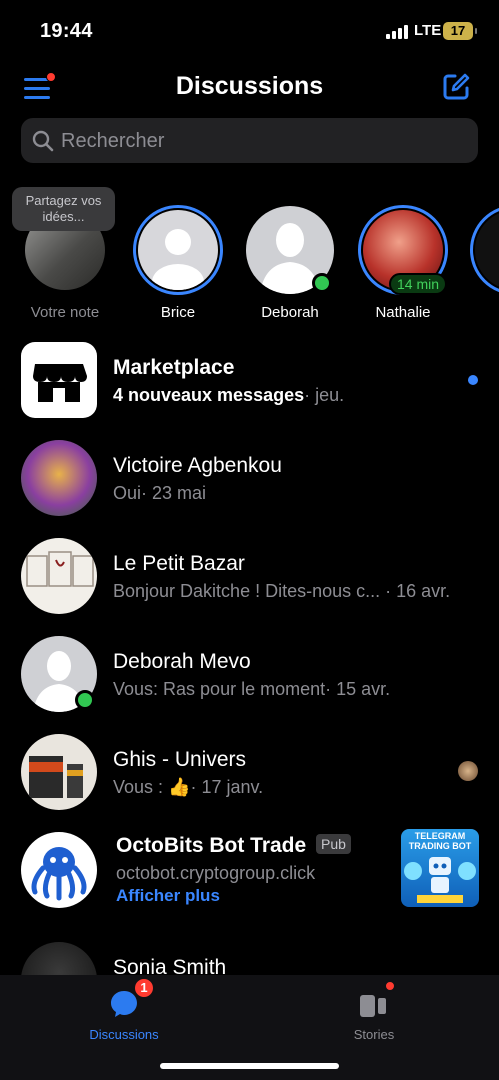  I want to click on search-icon, so click(43, 141).